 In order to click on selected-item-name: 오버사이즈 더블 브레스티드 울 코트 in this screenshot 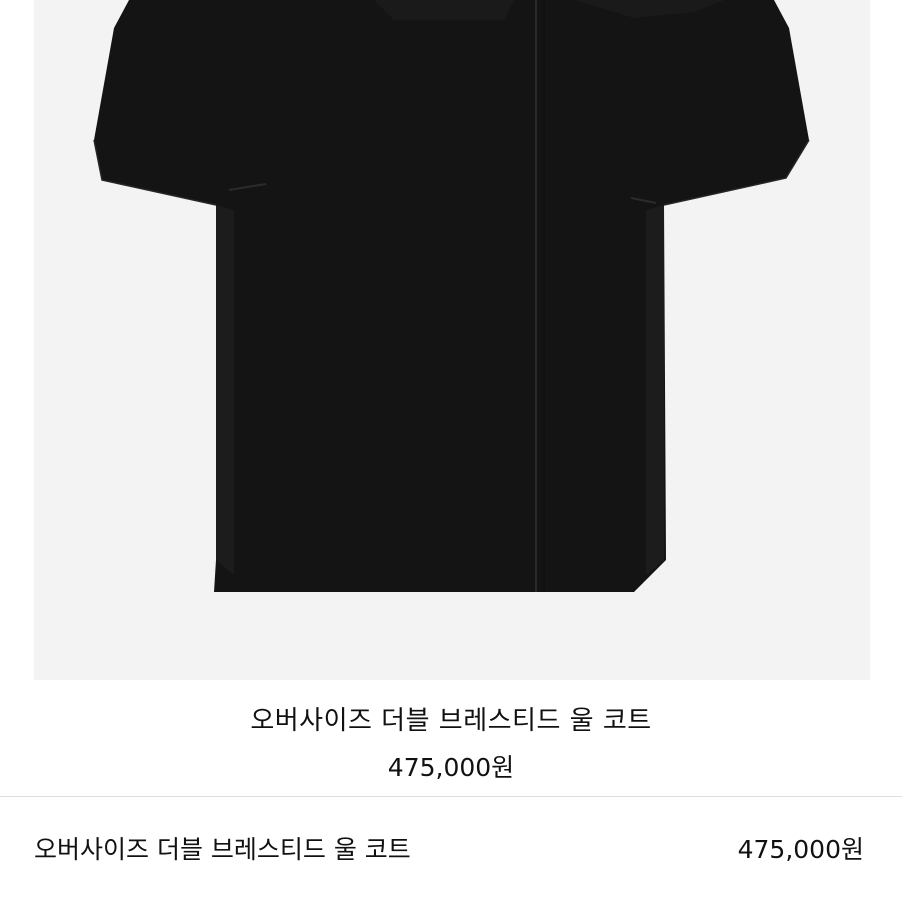, I will do `click(222, 849)`.